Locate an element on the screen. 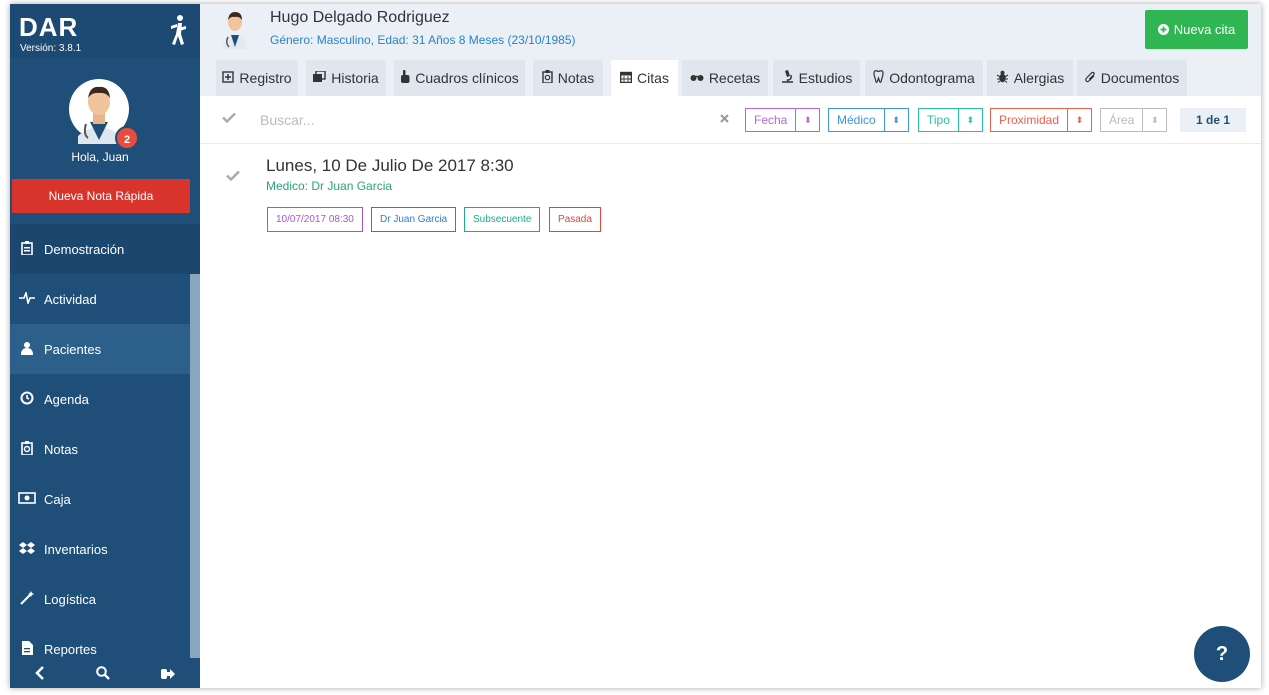 The image size is (1269, 695). filter-tipo: Tipo ⬍ is located at coordinates (950, 120).